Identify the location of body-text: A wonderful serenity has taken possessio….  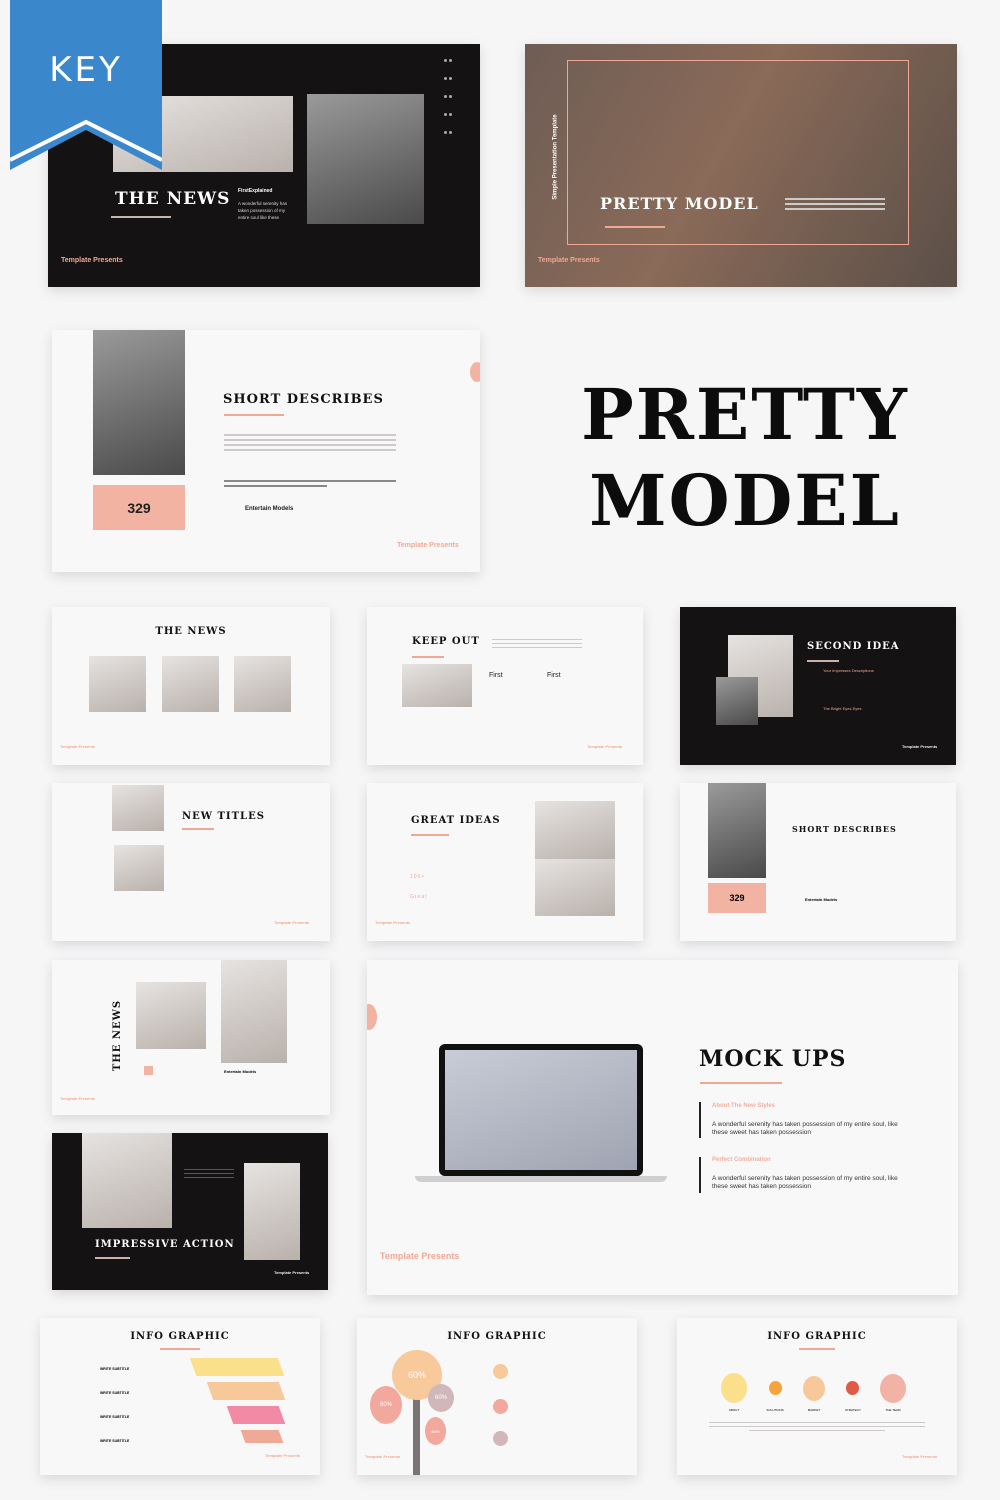
(263, 210).